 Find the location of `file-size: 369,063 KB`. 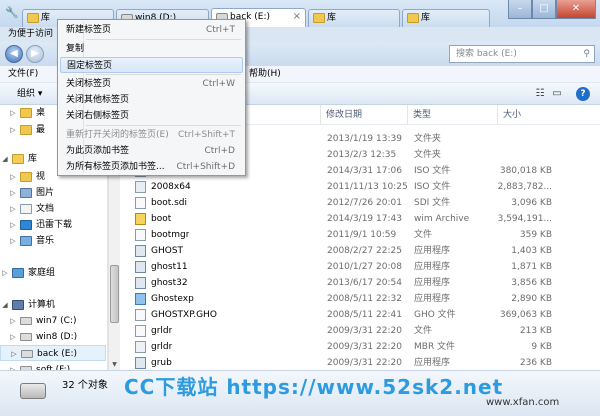

file-size: 369,063 KB is located at coordinates (525, 315).